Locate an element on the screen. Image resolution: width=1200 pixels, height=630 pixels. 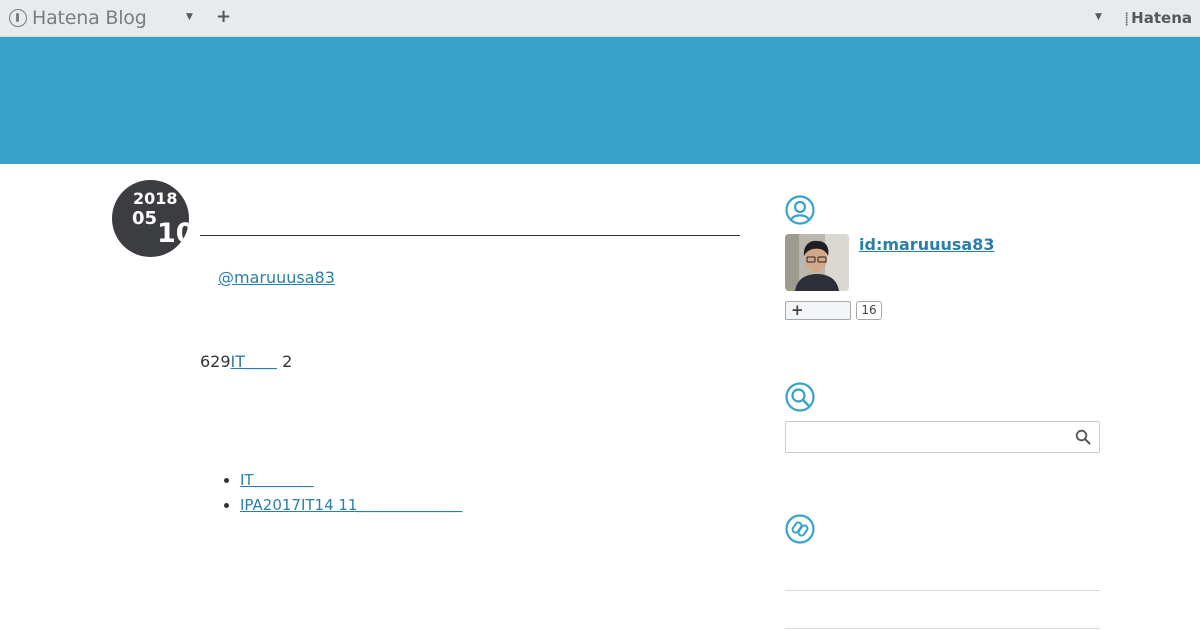
date-year: 2018 is located at coordinates (155, 198).